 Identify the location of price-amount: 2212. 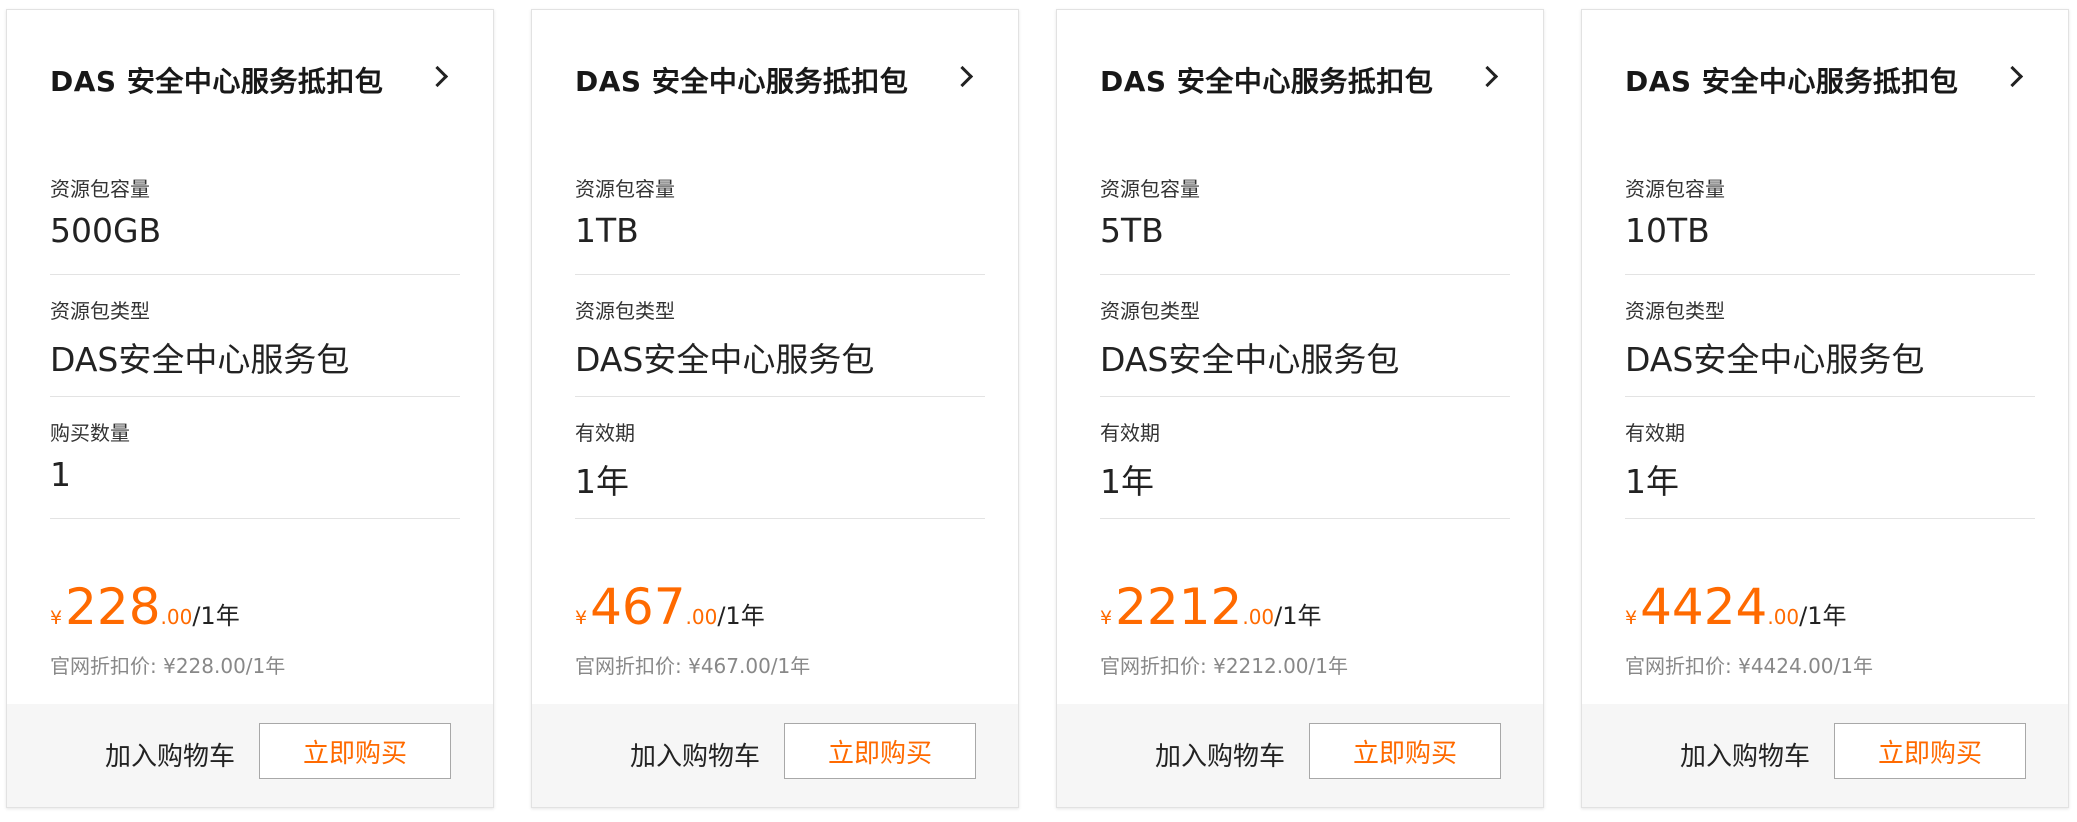
(1179, 607).